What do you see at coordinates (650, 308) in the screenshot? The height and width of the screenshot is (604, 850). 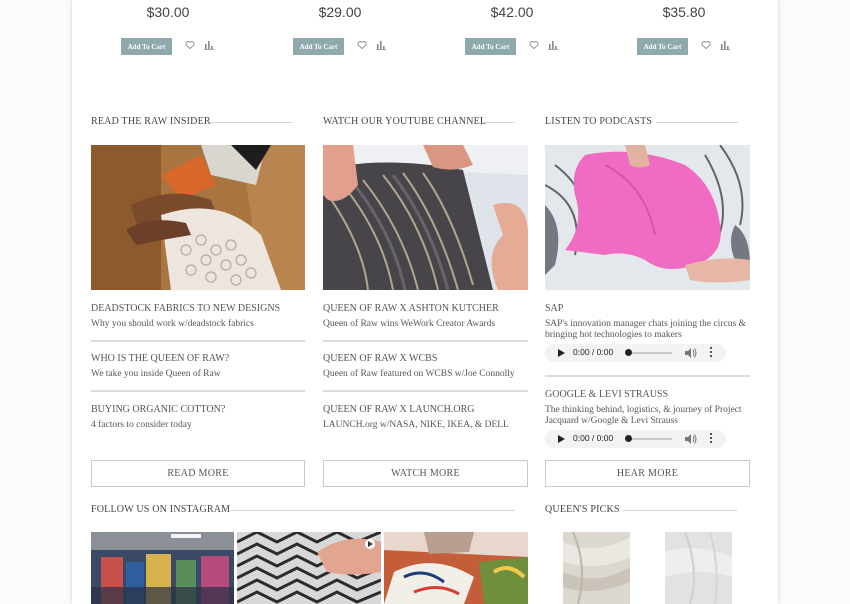 I see `entry-title: SAP` at bounding box center [650, 308].